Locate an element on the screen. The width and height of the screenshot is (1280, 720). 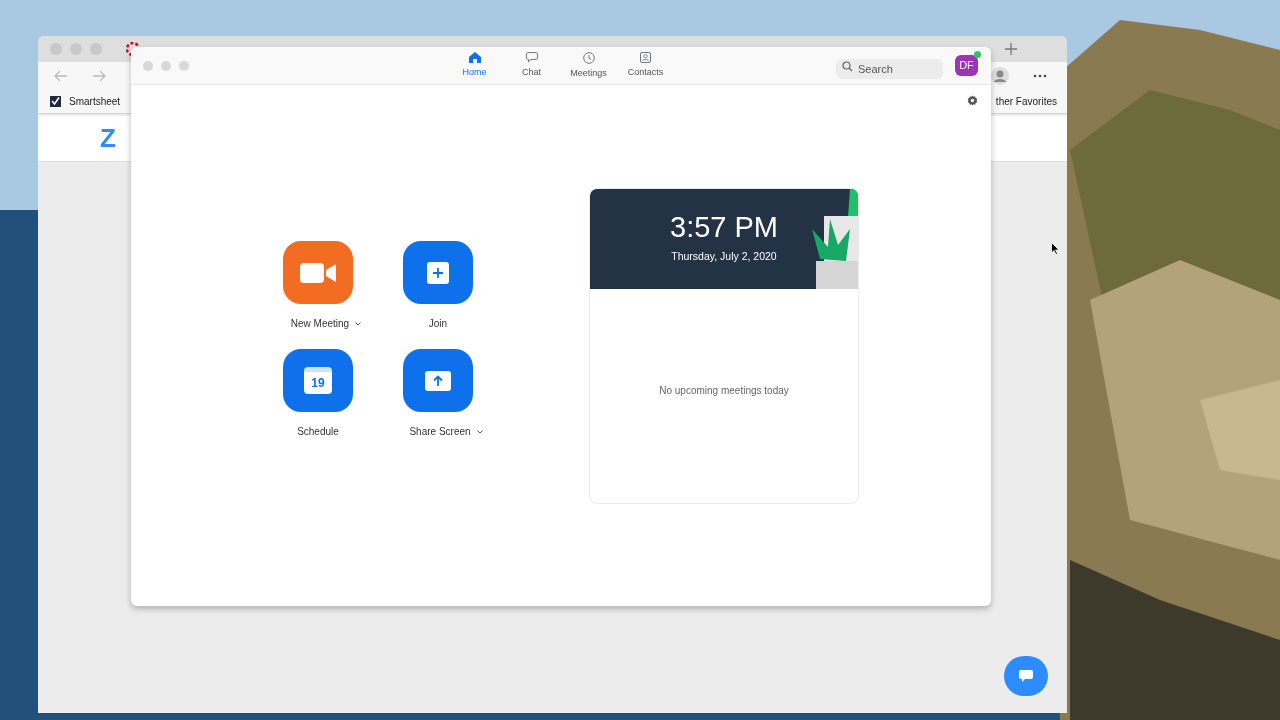
empty-message: No upcoming meetings today is located at coordinates (724, 390).